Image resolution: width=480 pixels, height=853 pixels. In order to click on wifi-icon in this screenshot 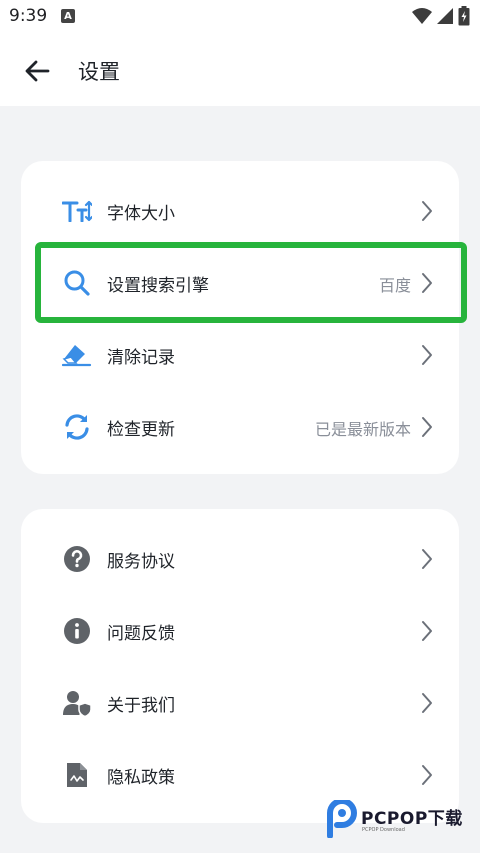, I will do `click(422, 16)`.